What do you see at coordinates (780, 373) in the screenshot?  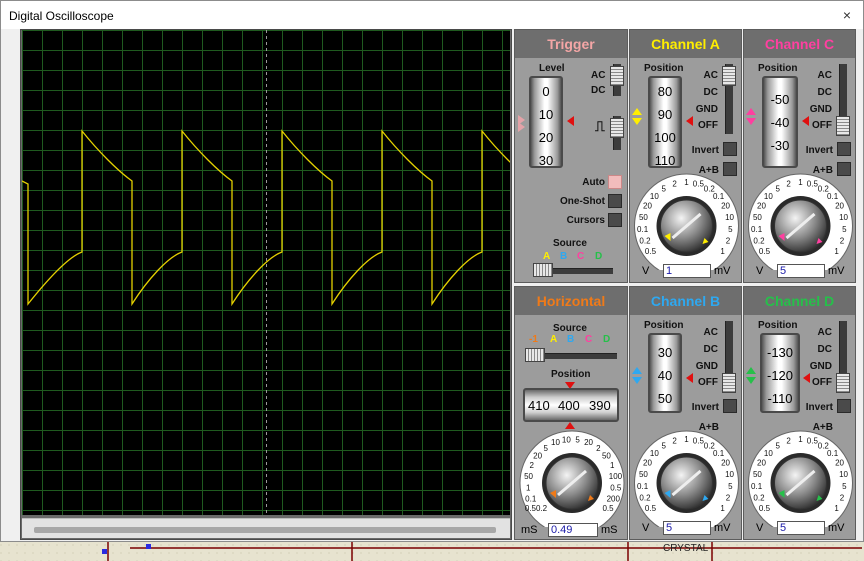 I see `channel-d-position-drum: -130 -120 -110` at bounding box center [780, 373].